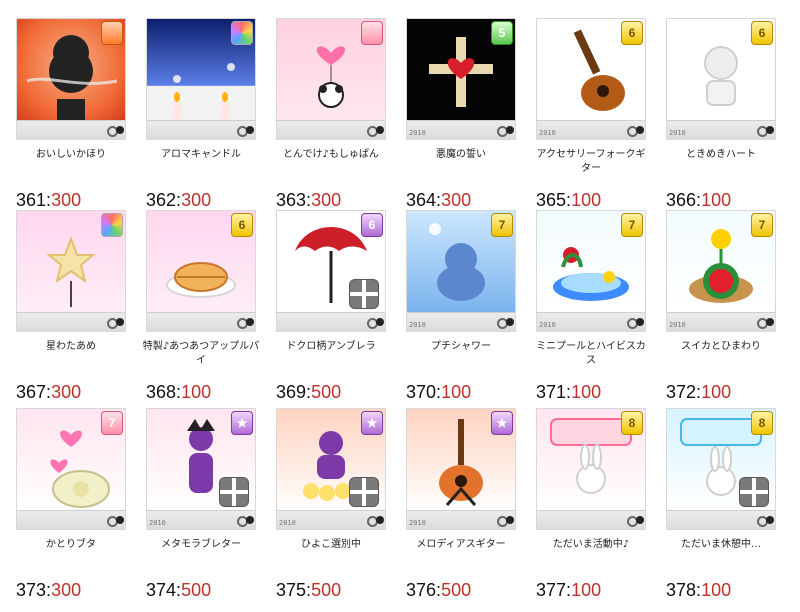 Image resolution: width=800 pixels, height=612 pixels. I want to click on item-code: 375:500, so click(309, 590).